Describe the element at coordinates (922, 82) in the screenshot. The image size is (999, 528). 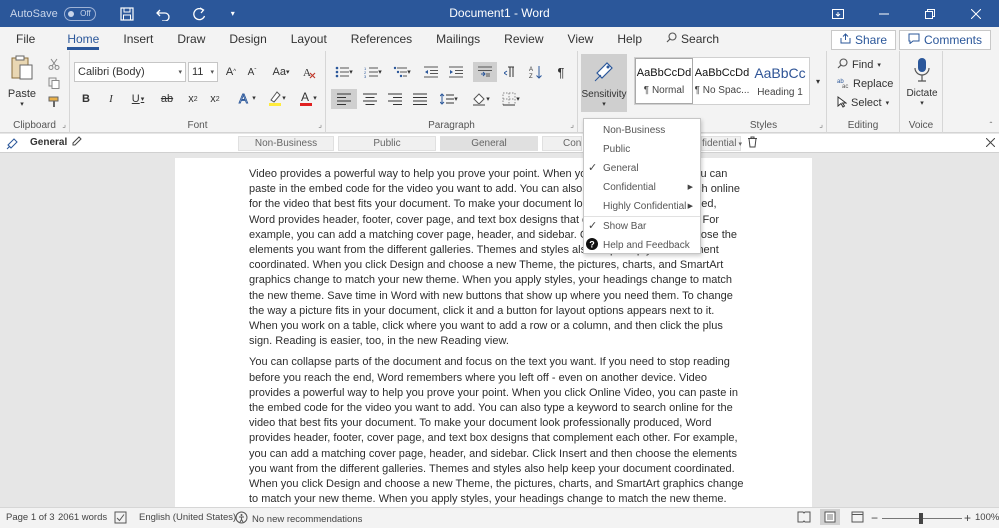
I see `dictate-button: Dictate ▾` at that location.